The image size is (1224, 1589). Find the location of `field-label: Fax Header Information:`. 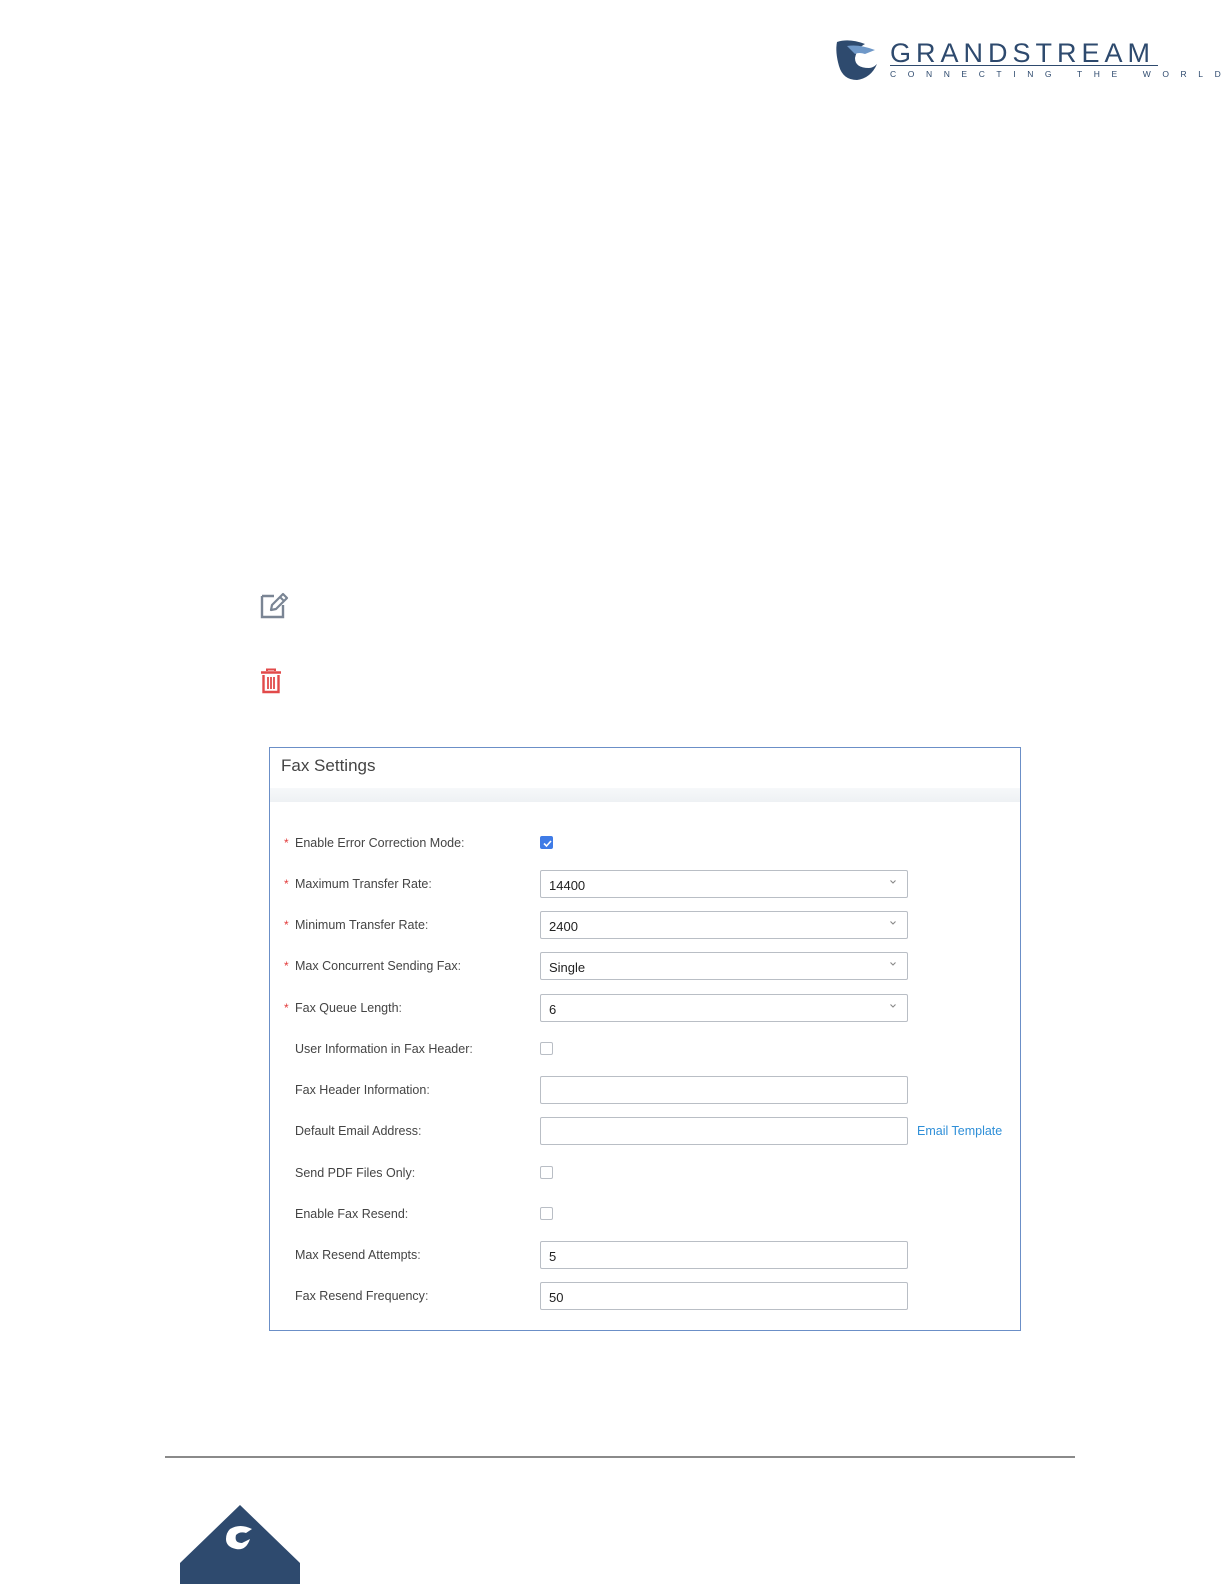

field-label: Fax Header Information: is located at coordinates (362, 1090).